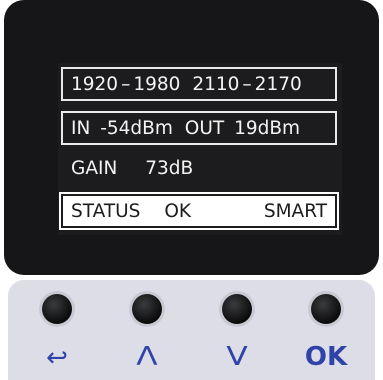 The image size is (383, 380). Describe the element at coordinates (295, 211) in the screenshot. I see `mode-value: SMART` at that location.